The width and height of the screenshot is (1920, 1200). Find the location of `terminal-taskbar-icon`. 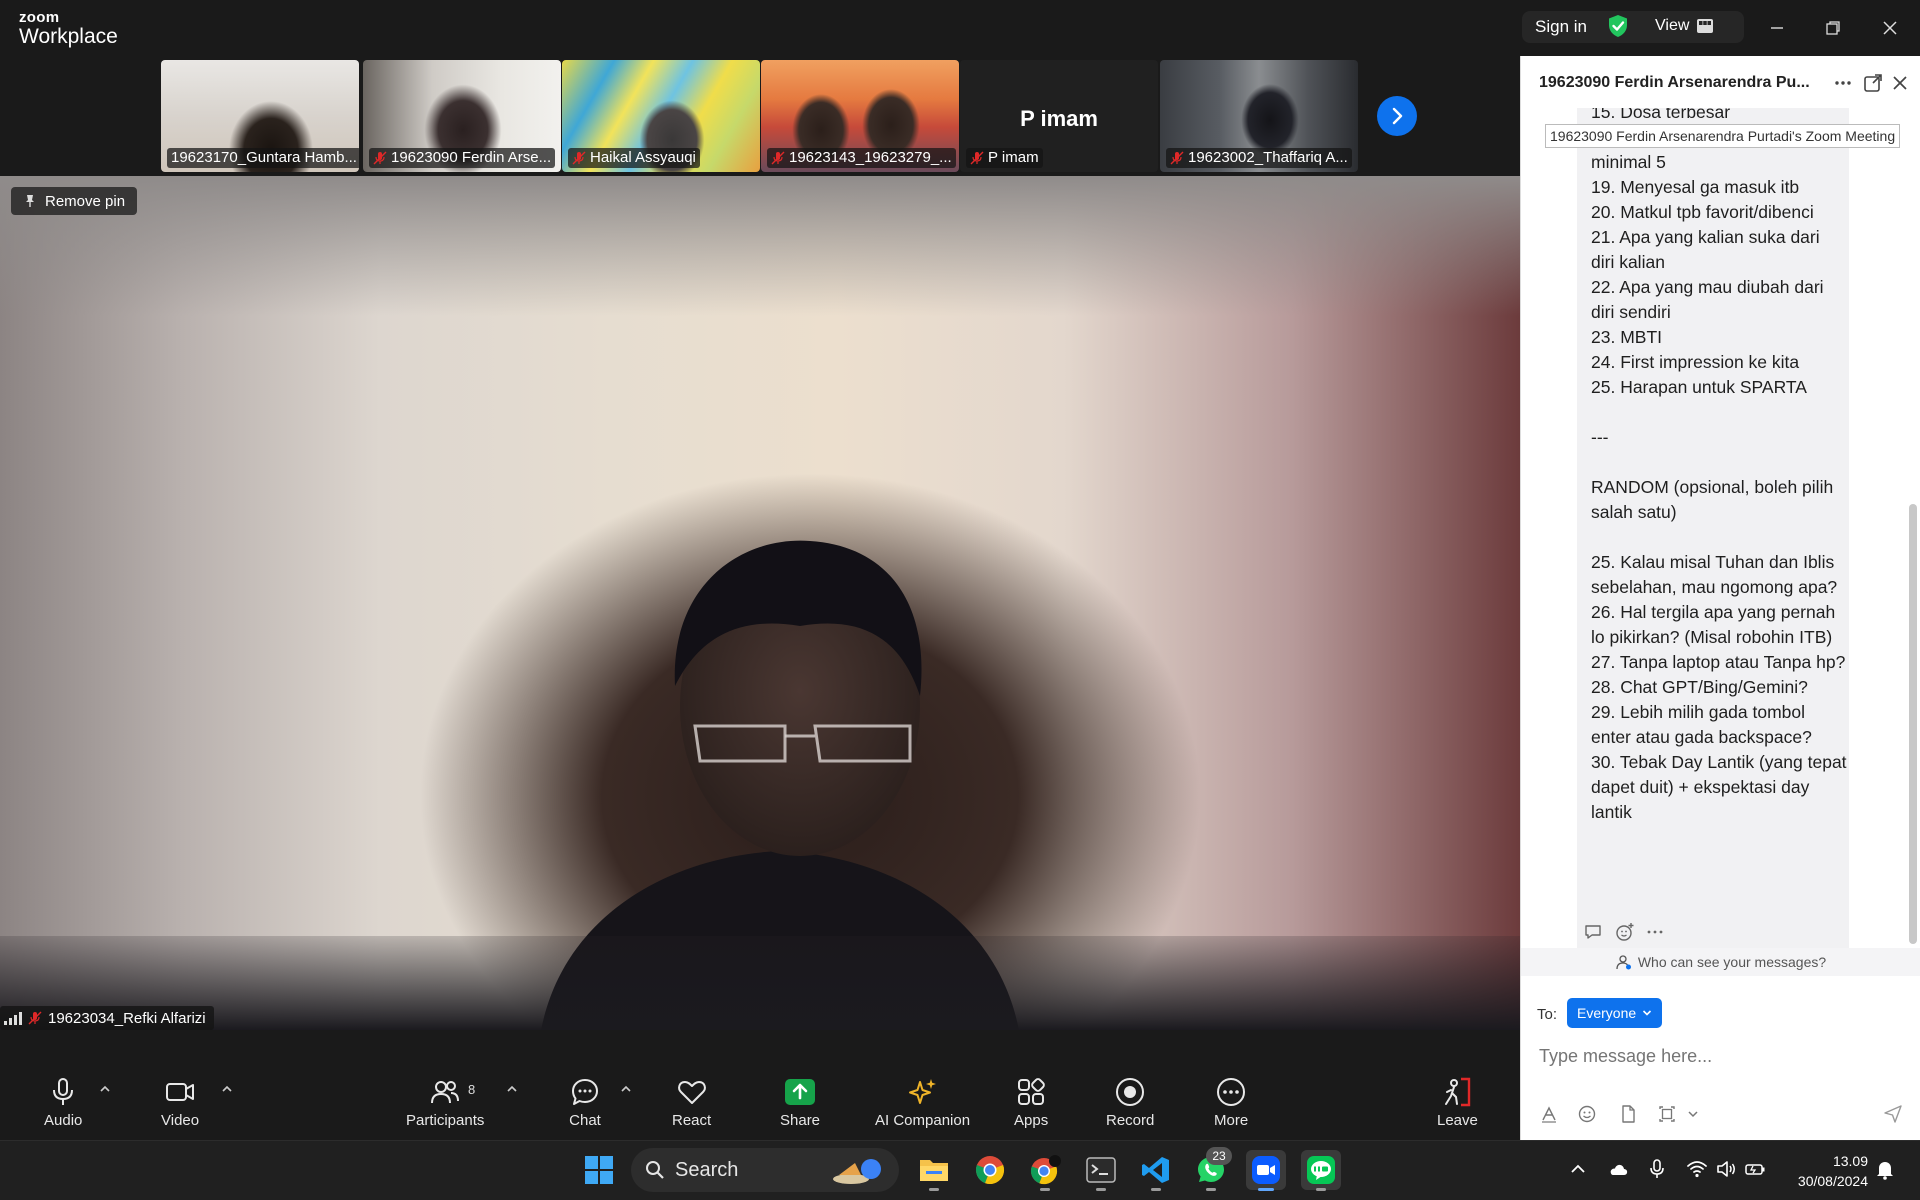

terminal-taskbar-icon is located at coordinates (1101, 1170).